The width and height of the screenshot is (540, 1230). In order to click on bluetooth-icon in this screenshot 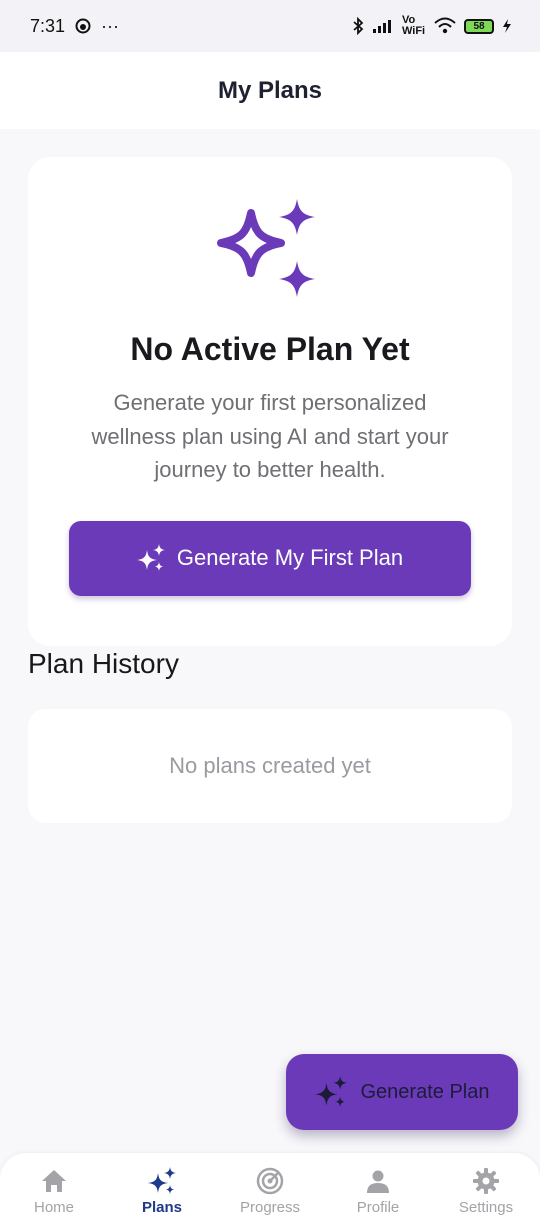, I will do `click(358, 26)`.